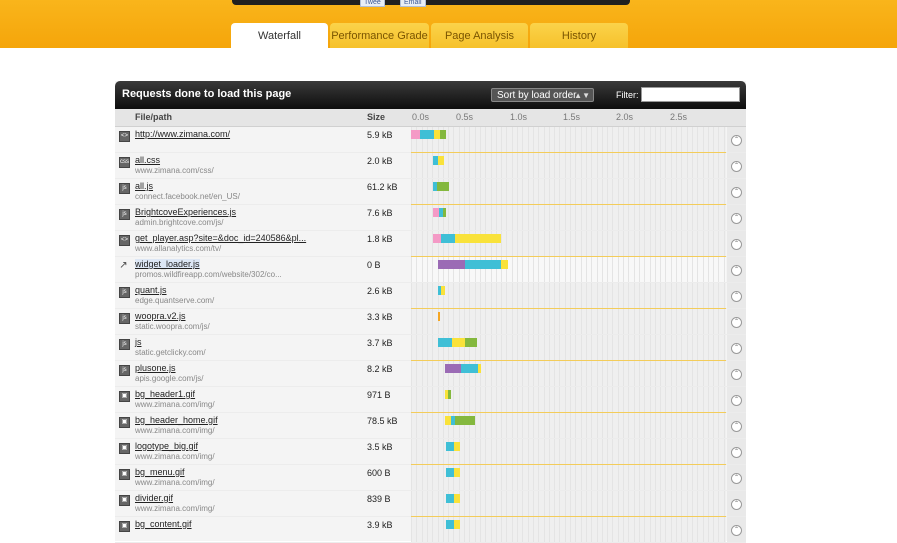 Image resolution: width=897 pixels, height=543 pixels. I want to click on request-row: js quant.js edge.quantserve.com/2.6 kB ⌃, so click(430, 296).